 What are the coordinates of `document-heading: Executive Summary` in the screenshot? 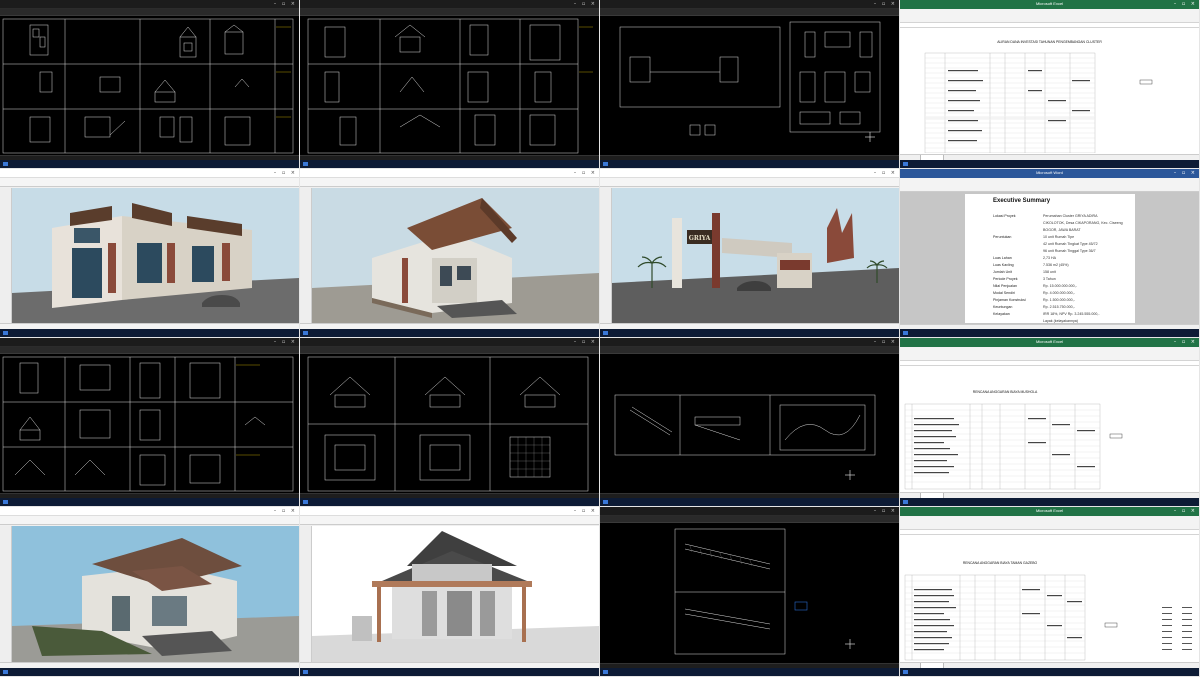 It's located at (1022, 201).